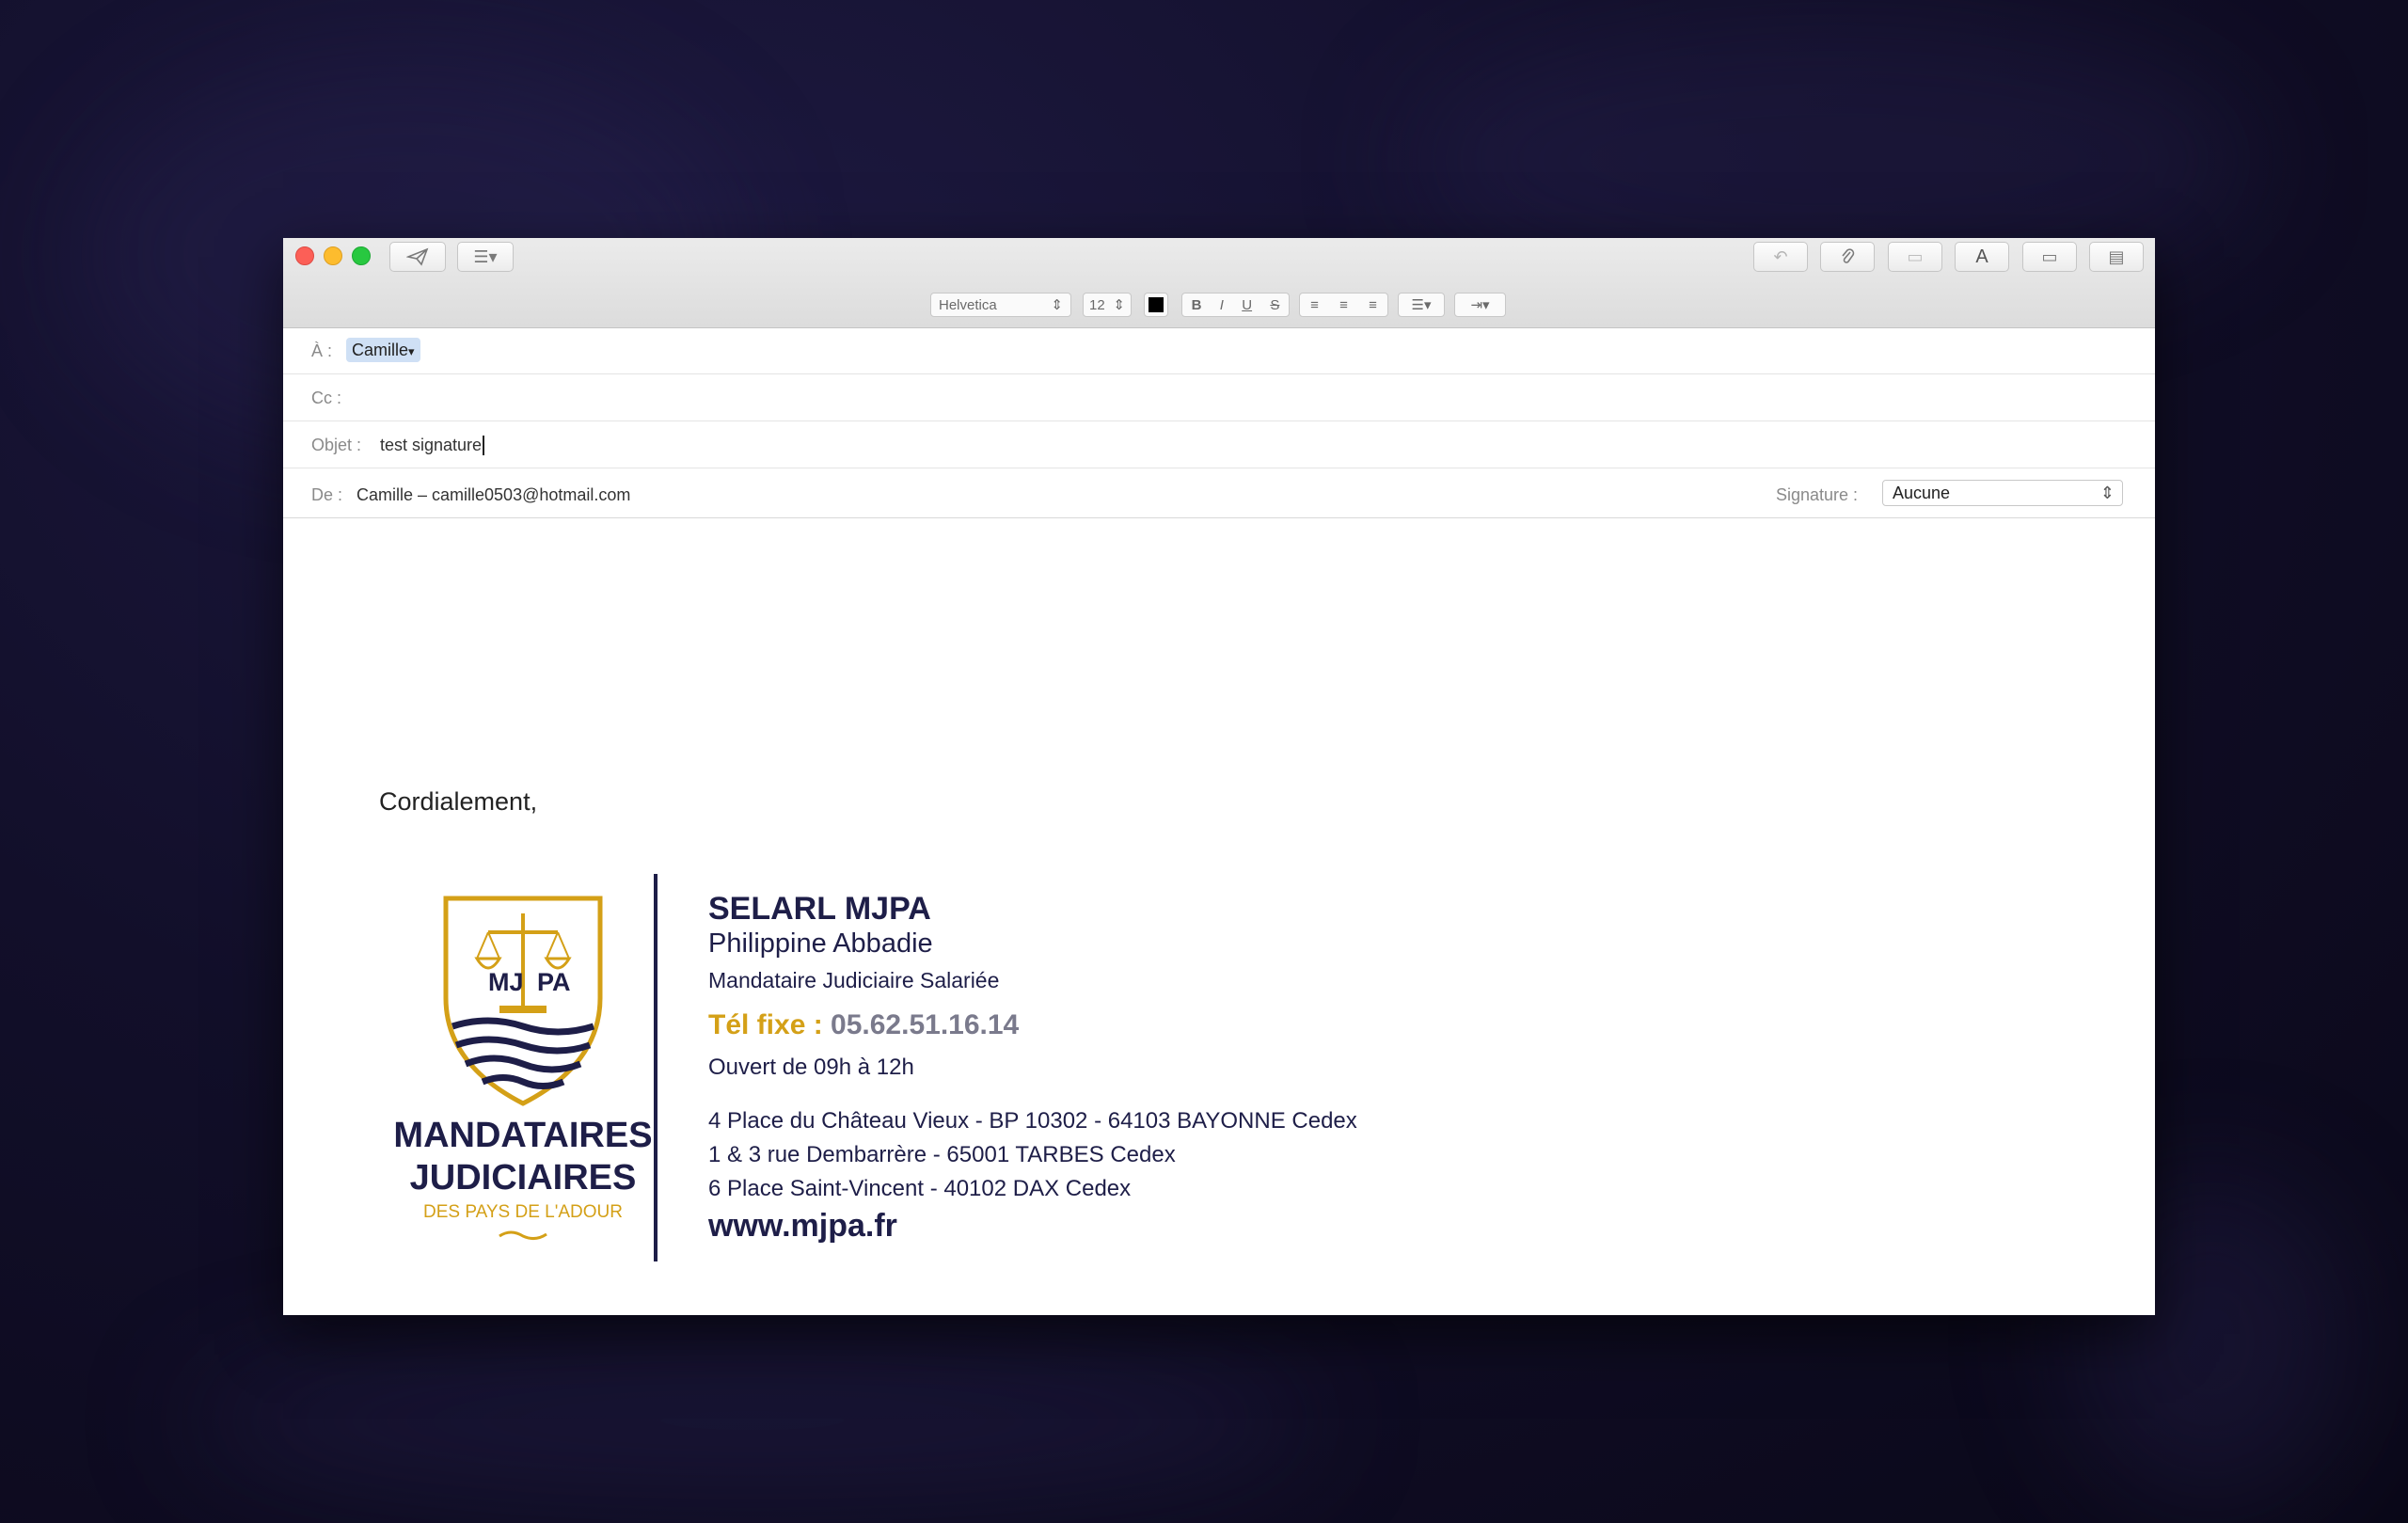 The width and height of the screenshot is (2408, 1523). What do you see at coordinates (1097, 304) in the screenshot?
I see `font-size-value: 12` at bounding box center [1097, 304].